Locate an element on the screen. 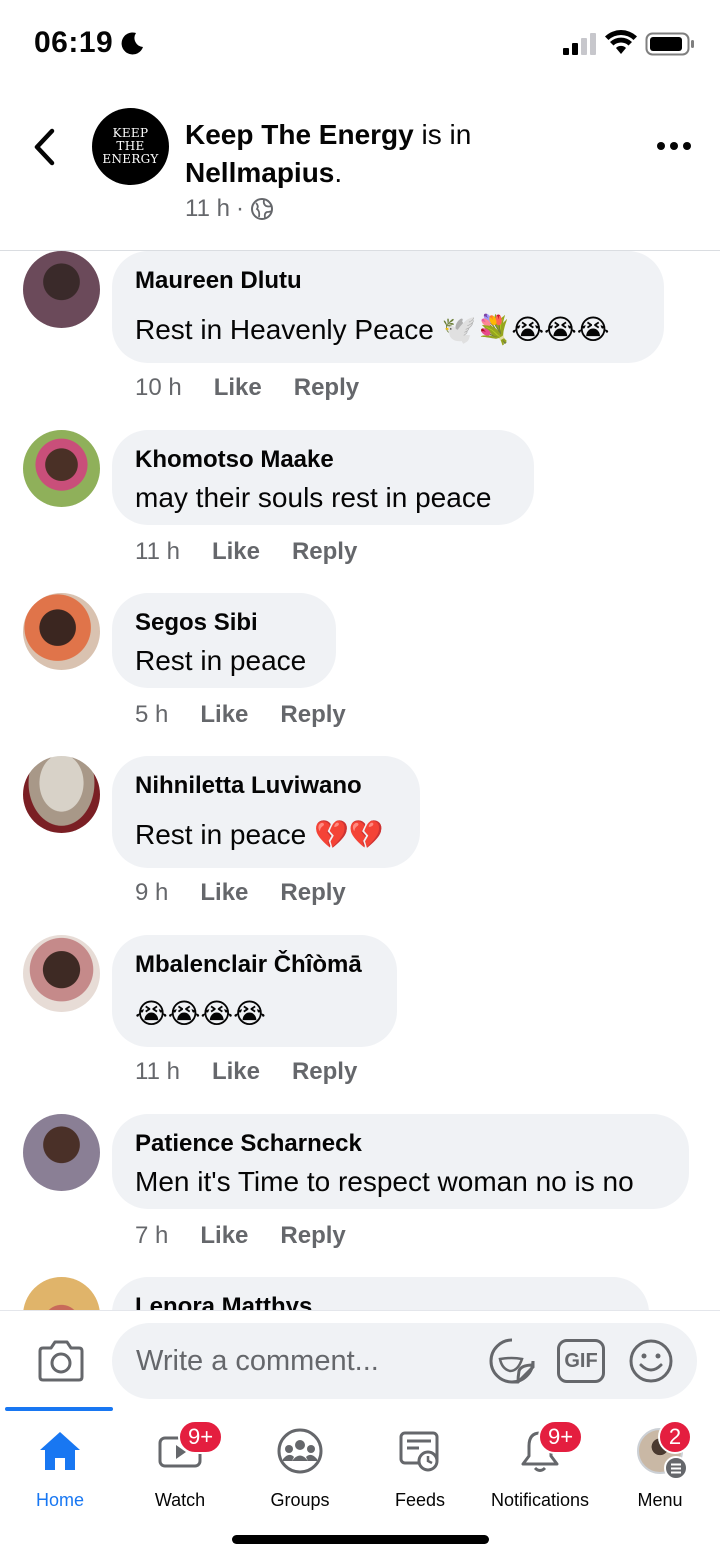 This screenshot has width=720, height=1559. comment-actions: 7 h Like Reply is located at coordinates (240, 1236).